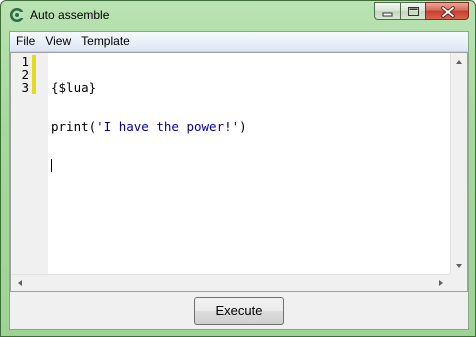 This screenshot has width=476, height=337. I want to click on cheat-engine-icon, so click(17, 15).